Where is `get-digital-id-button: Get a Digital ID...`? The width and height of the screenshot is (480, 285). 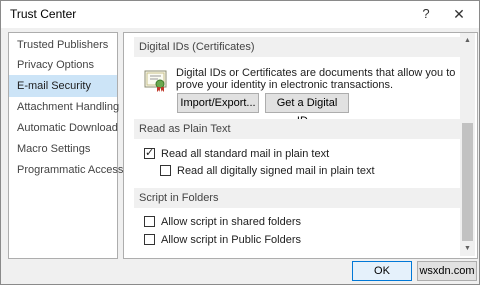 get-digital-id-button: Get a Digital ID... is located at coordinates (307, 110).